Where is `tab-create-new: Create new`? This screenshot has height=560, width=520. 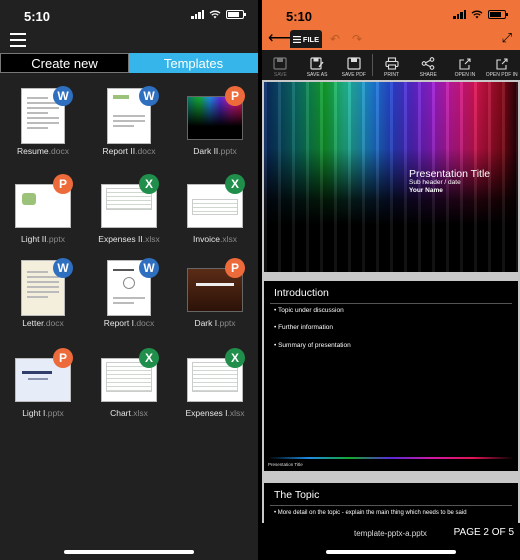
tab-create-new: Create new is located at coordinates (64, 63).